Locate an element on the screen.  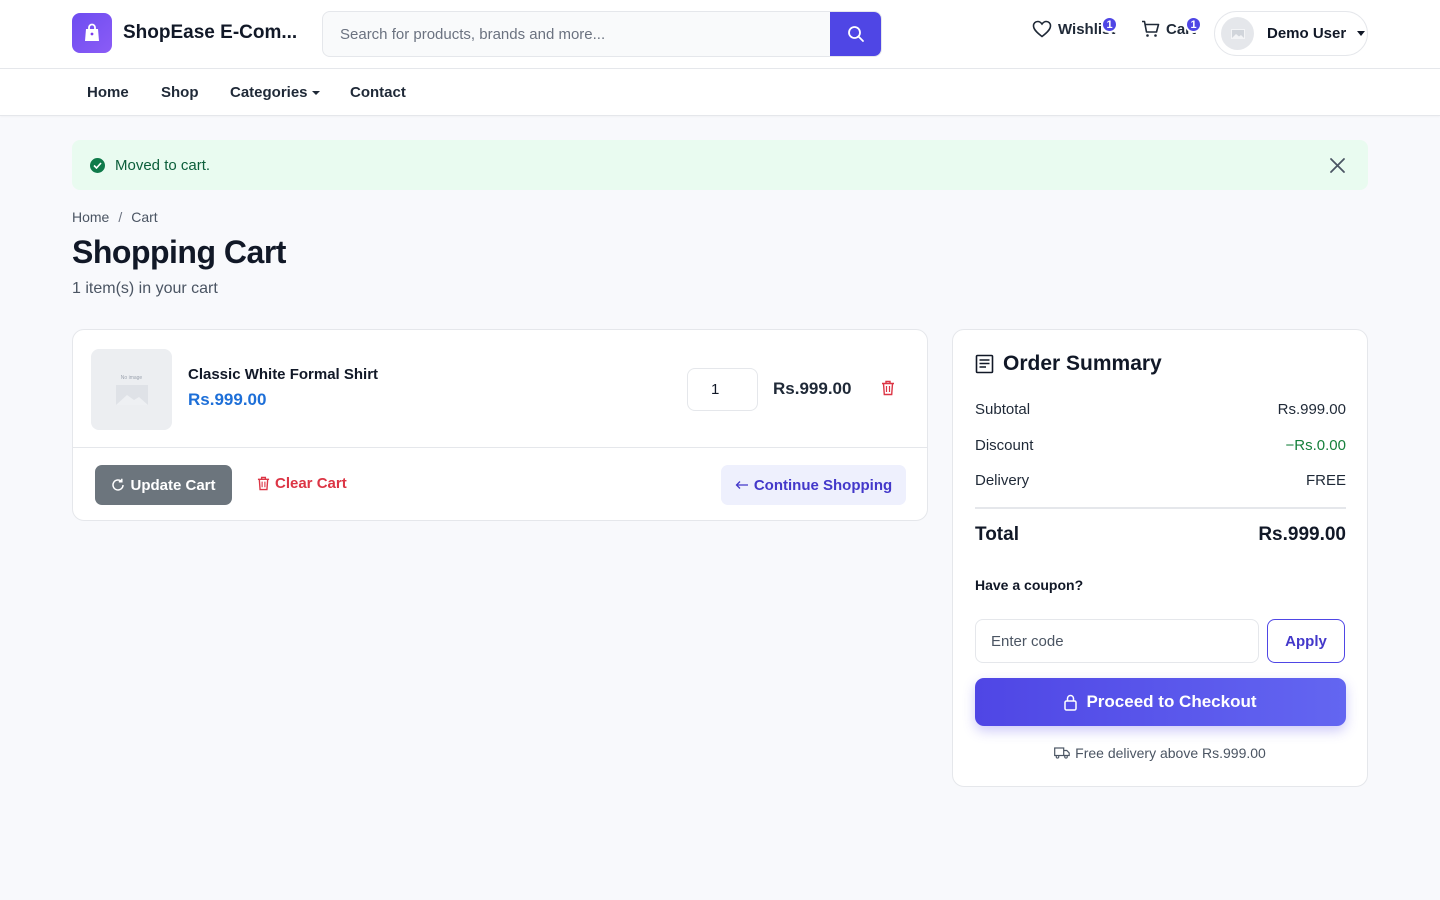
wishlist-count-badge: 1 is located at coordinates (1109, 24).